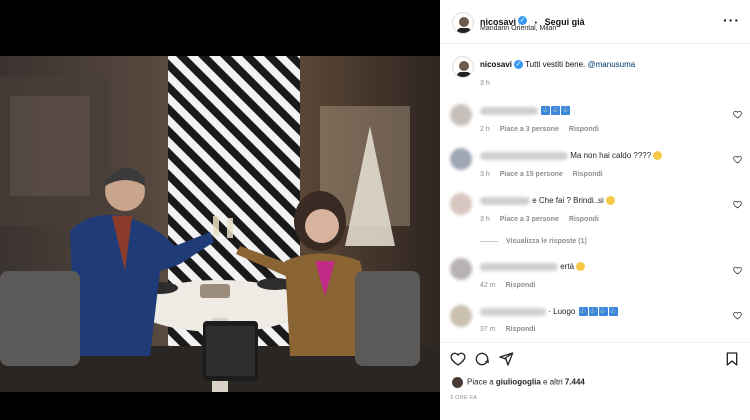  Describe the element at coordinates (546, 241) in the screenshot. I see `view-replies-label: Visualizza le risposte (1)` at that location.